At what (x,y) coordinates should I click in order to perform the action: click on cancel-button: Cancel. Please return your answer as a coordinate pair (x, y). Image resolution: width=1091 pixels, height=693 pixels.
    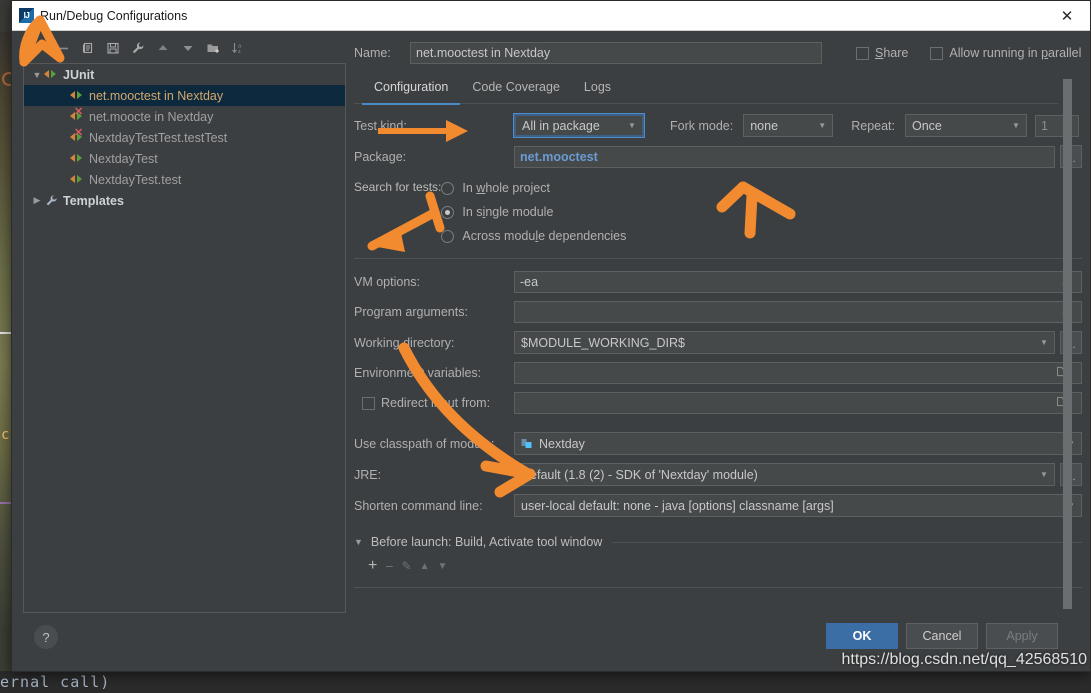
    Looking at the image, I should click on (942, 636).